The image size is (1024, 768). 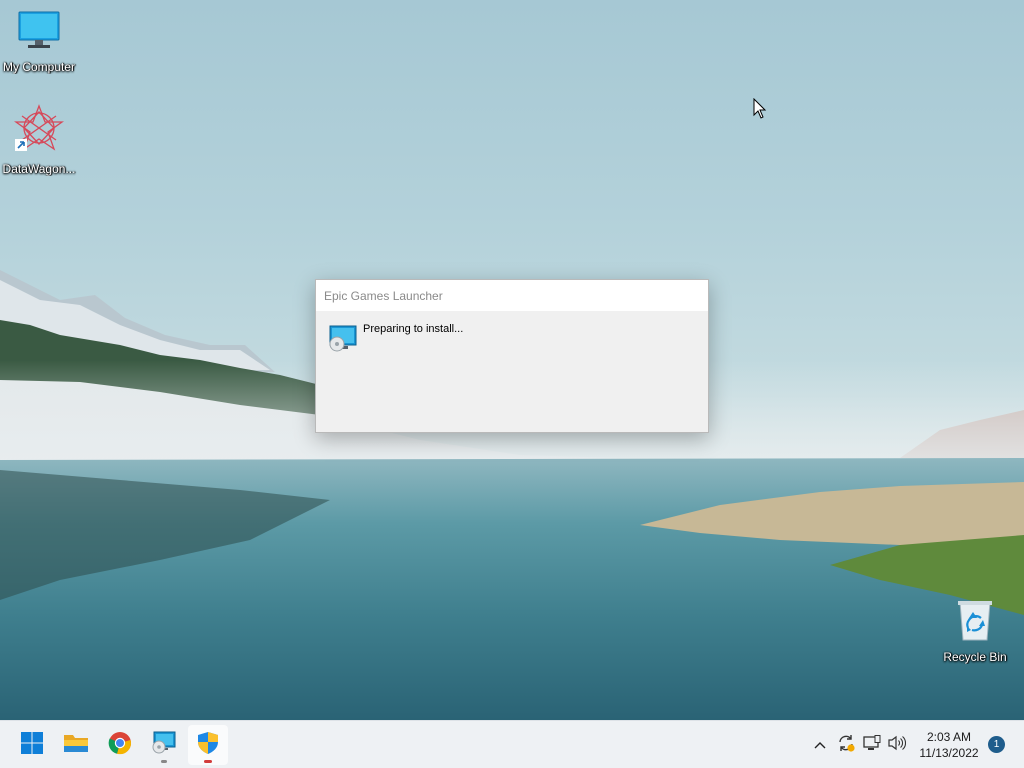 I want to click on tray-network-button, so click(x=872, y=744).